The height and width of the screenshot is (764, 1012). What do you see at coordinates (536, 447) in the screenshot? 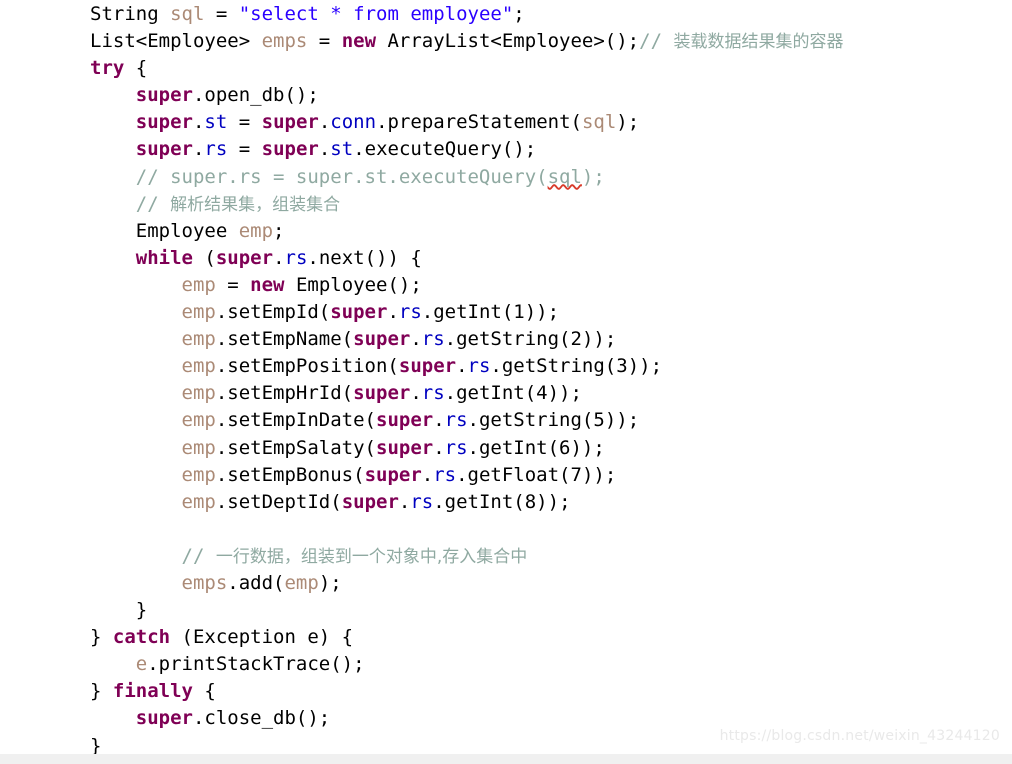
I see `code-token-plain: .getInt(6));` at bounding box center [536, 447].